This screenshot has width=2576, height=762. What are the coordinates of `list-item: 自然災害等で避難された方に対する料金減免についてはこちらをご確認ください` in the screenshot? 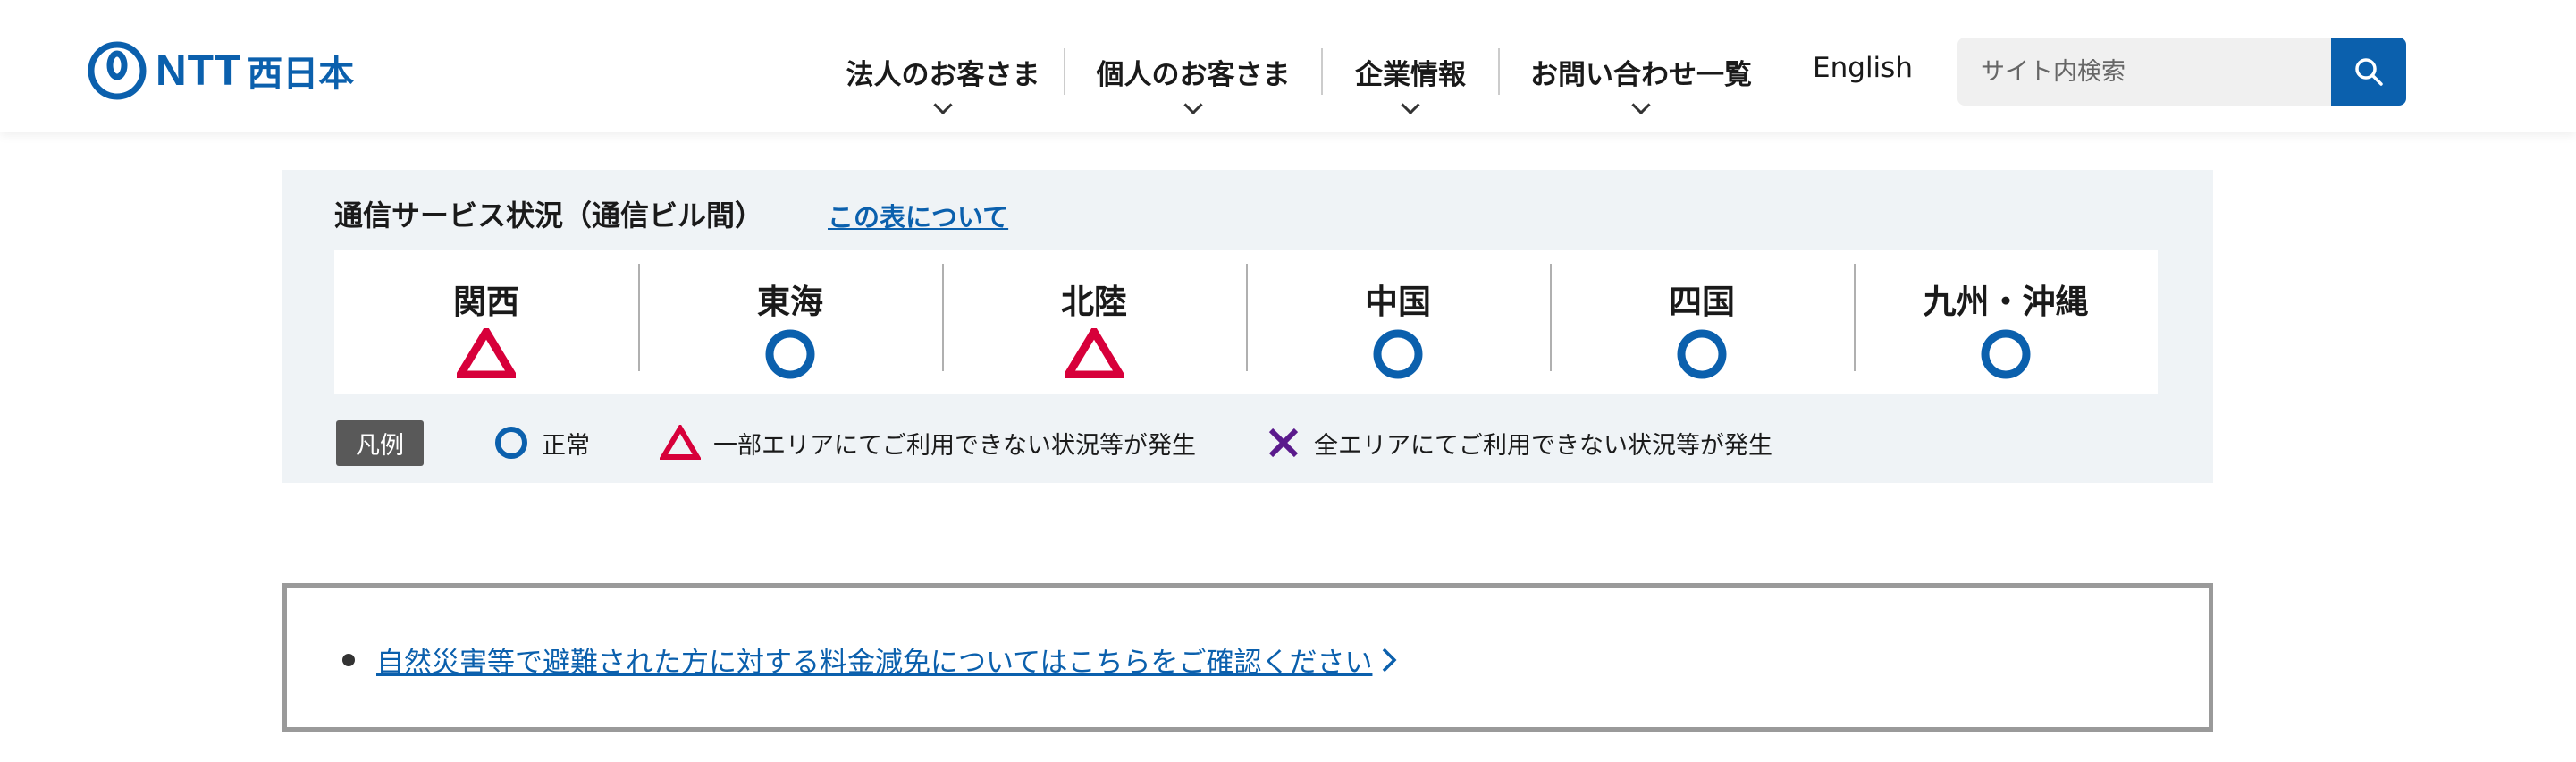 It's located at (871, 659).